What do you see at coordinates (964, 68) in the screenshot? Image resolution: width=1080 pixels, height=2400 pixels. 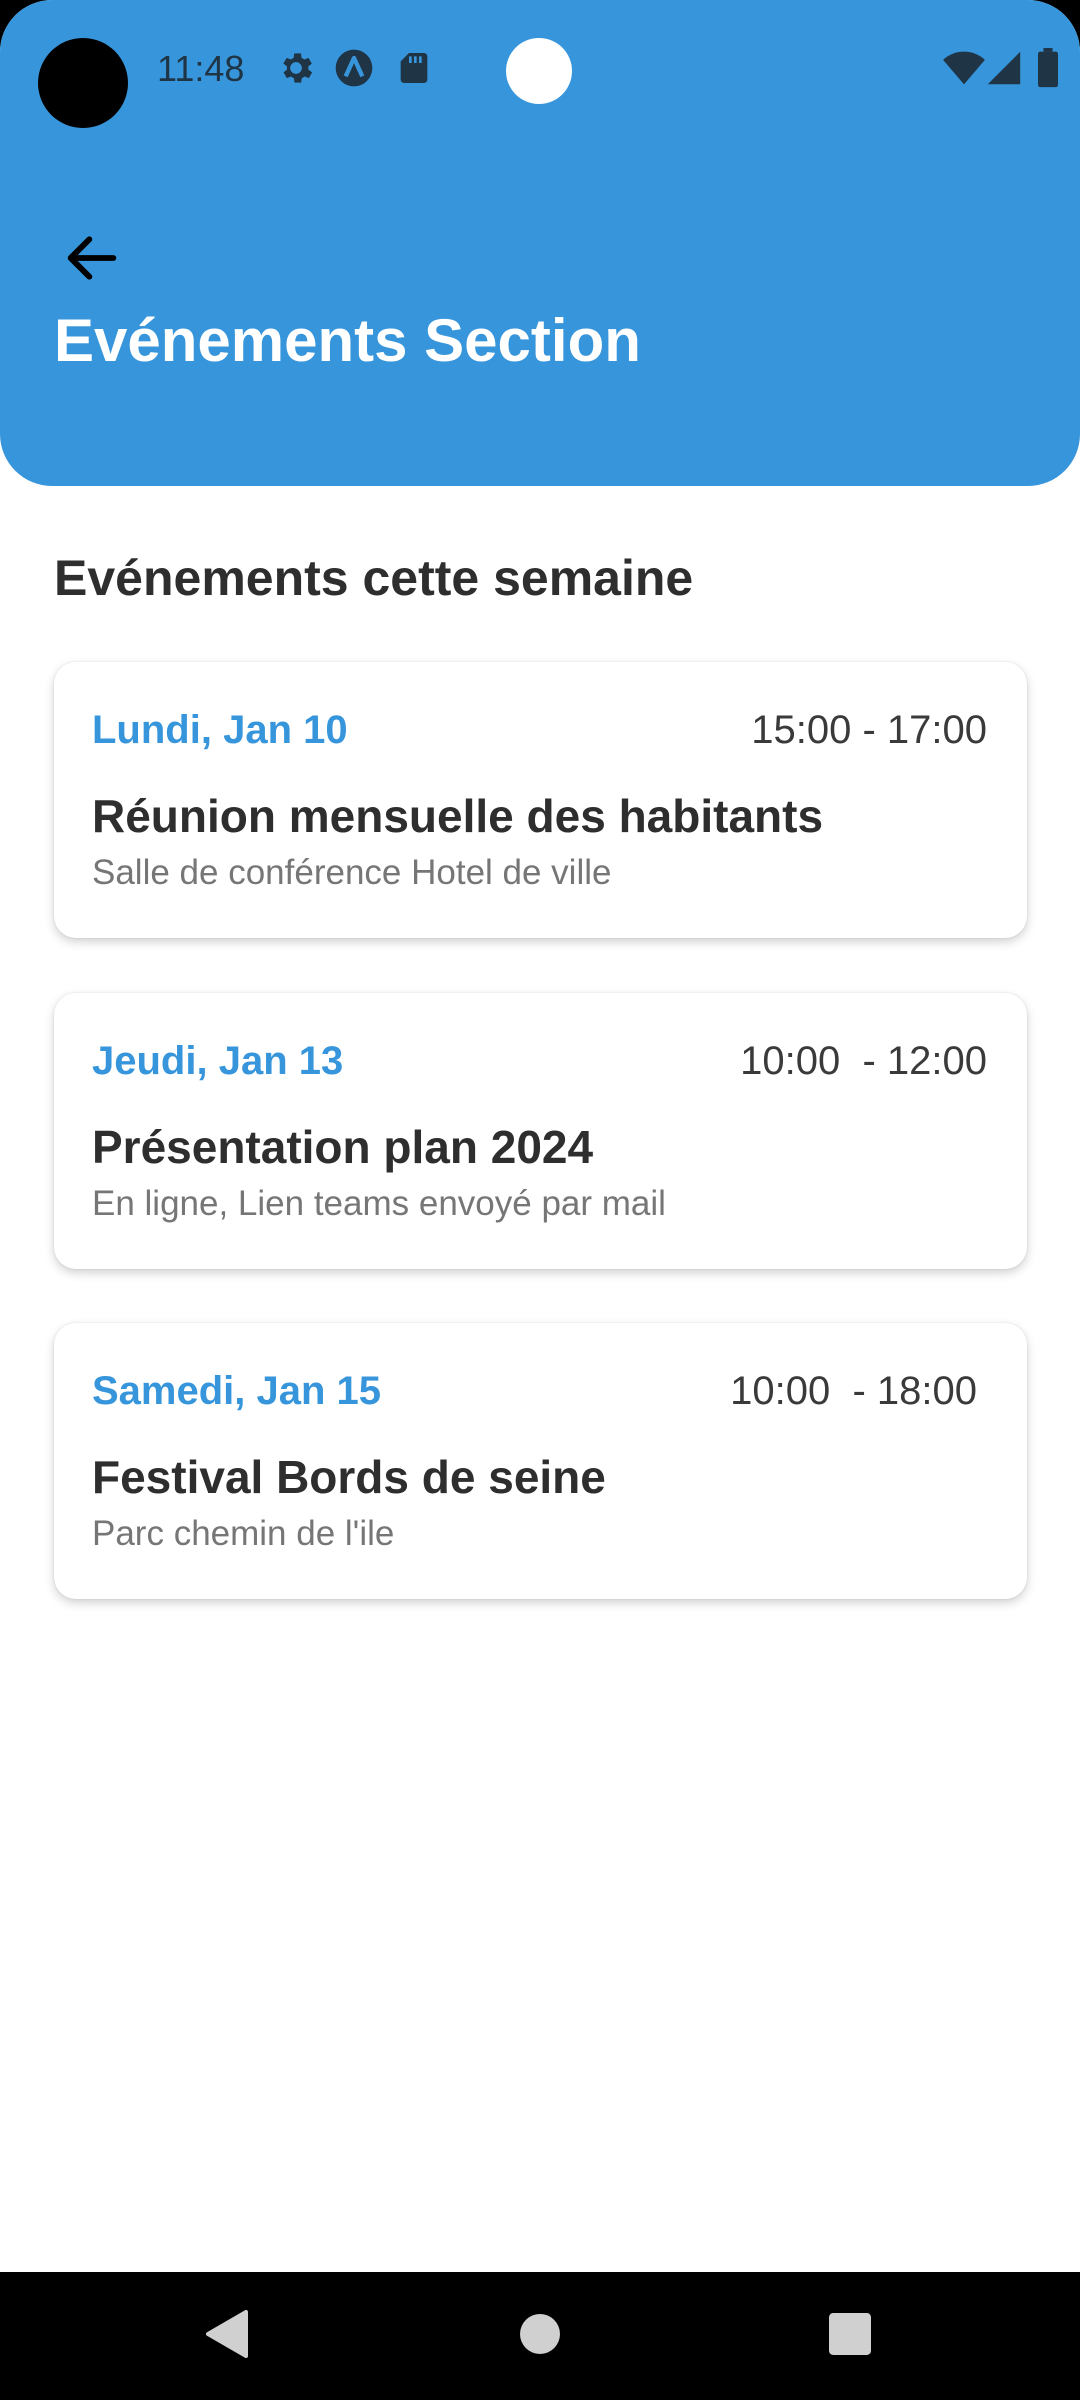 I see `wifi-icon` at bounding box center [964, 68].